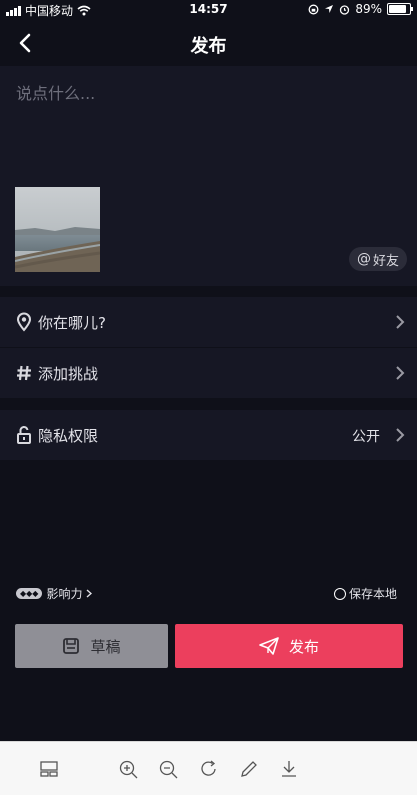 The width and height of the screenshot is (417, 795). I want to click on hashtag-icon, so click(24, 373).